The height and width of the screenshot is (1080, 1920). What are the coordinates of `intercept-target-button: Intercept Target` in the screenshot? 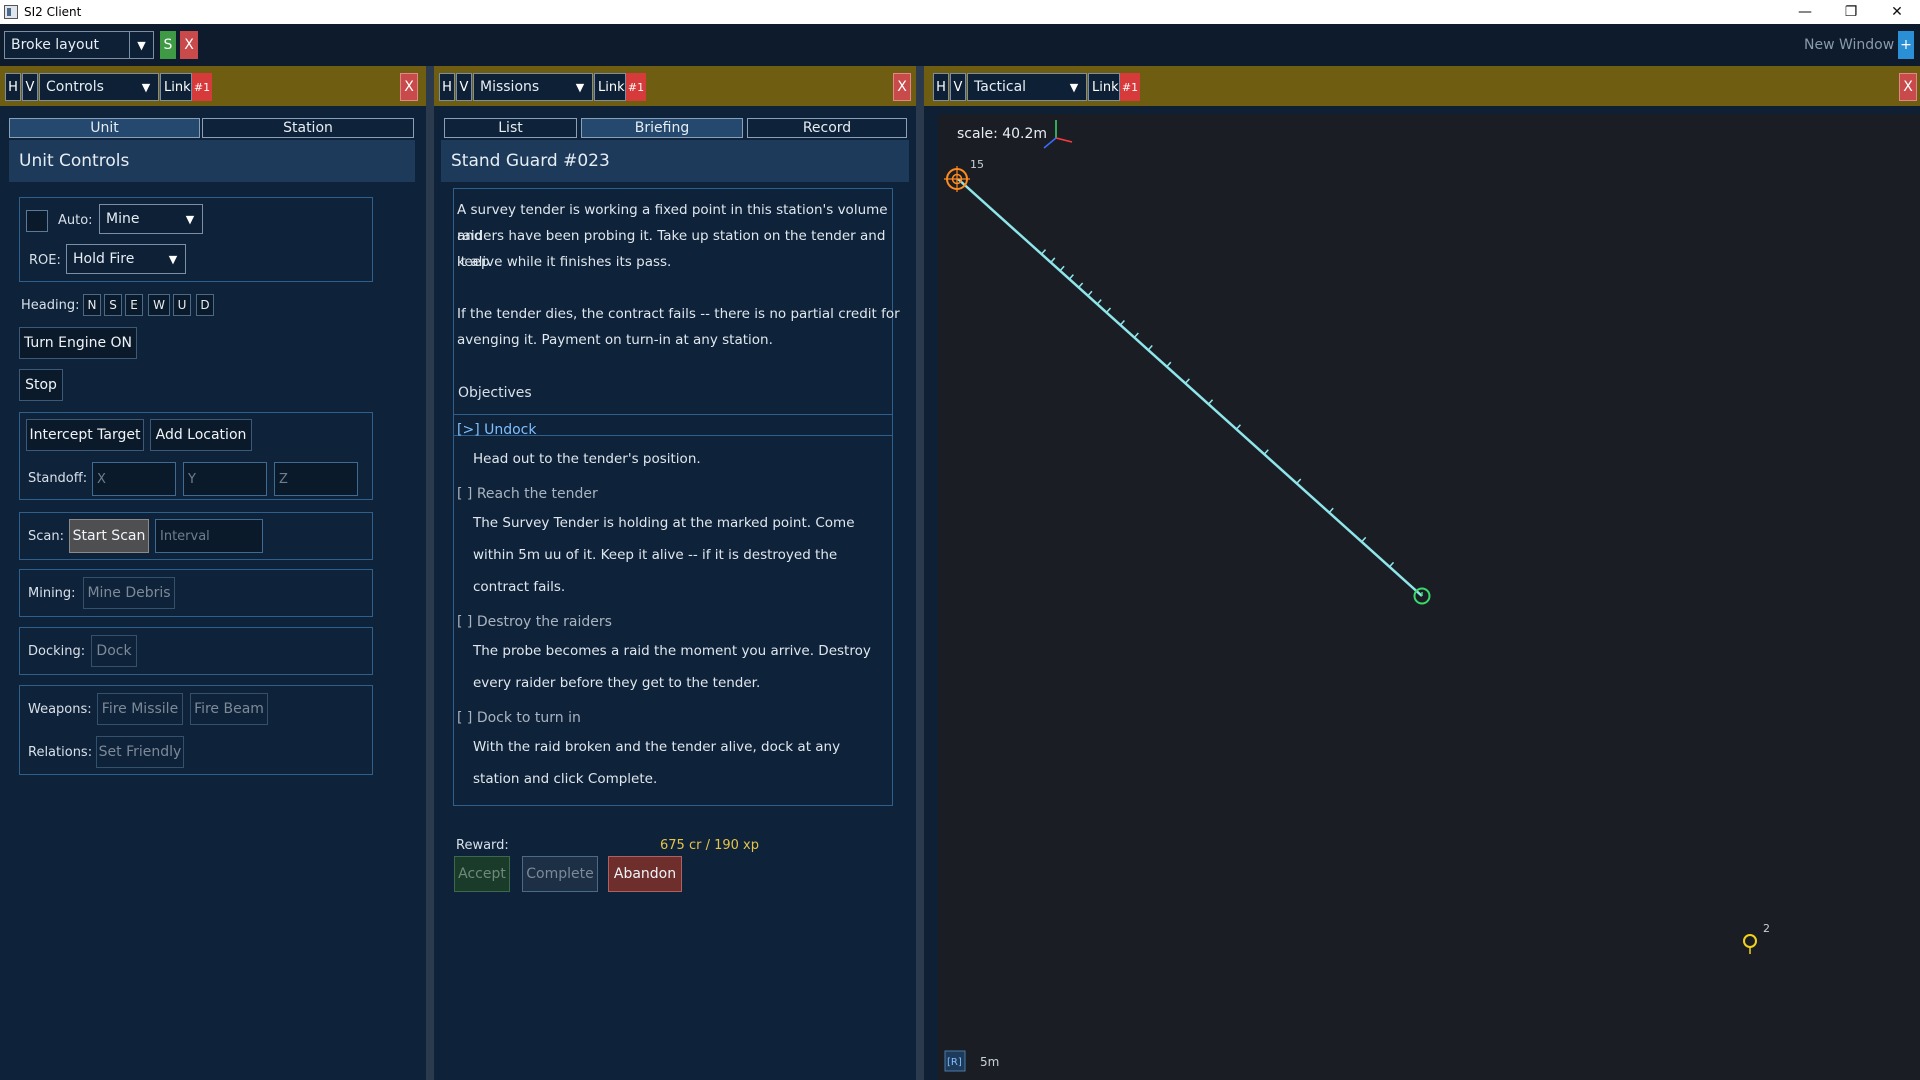 It's located at (85, 435).